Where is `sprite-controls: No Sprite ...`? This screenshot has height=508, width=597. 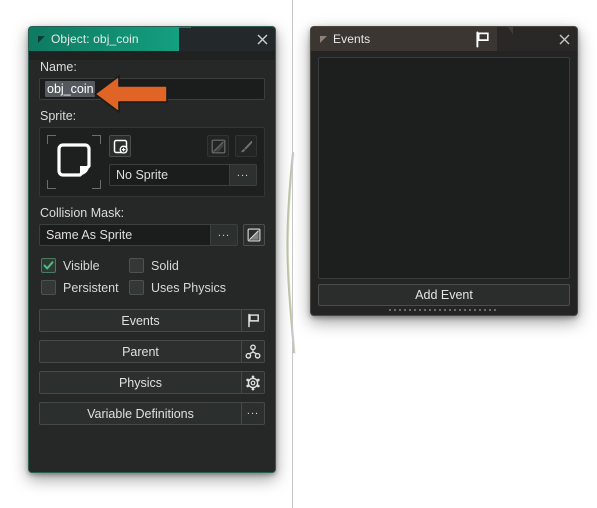
sprite-controls: No Sprite ... is located at coordinates (183, 162).